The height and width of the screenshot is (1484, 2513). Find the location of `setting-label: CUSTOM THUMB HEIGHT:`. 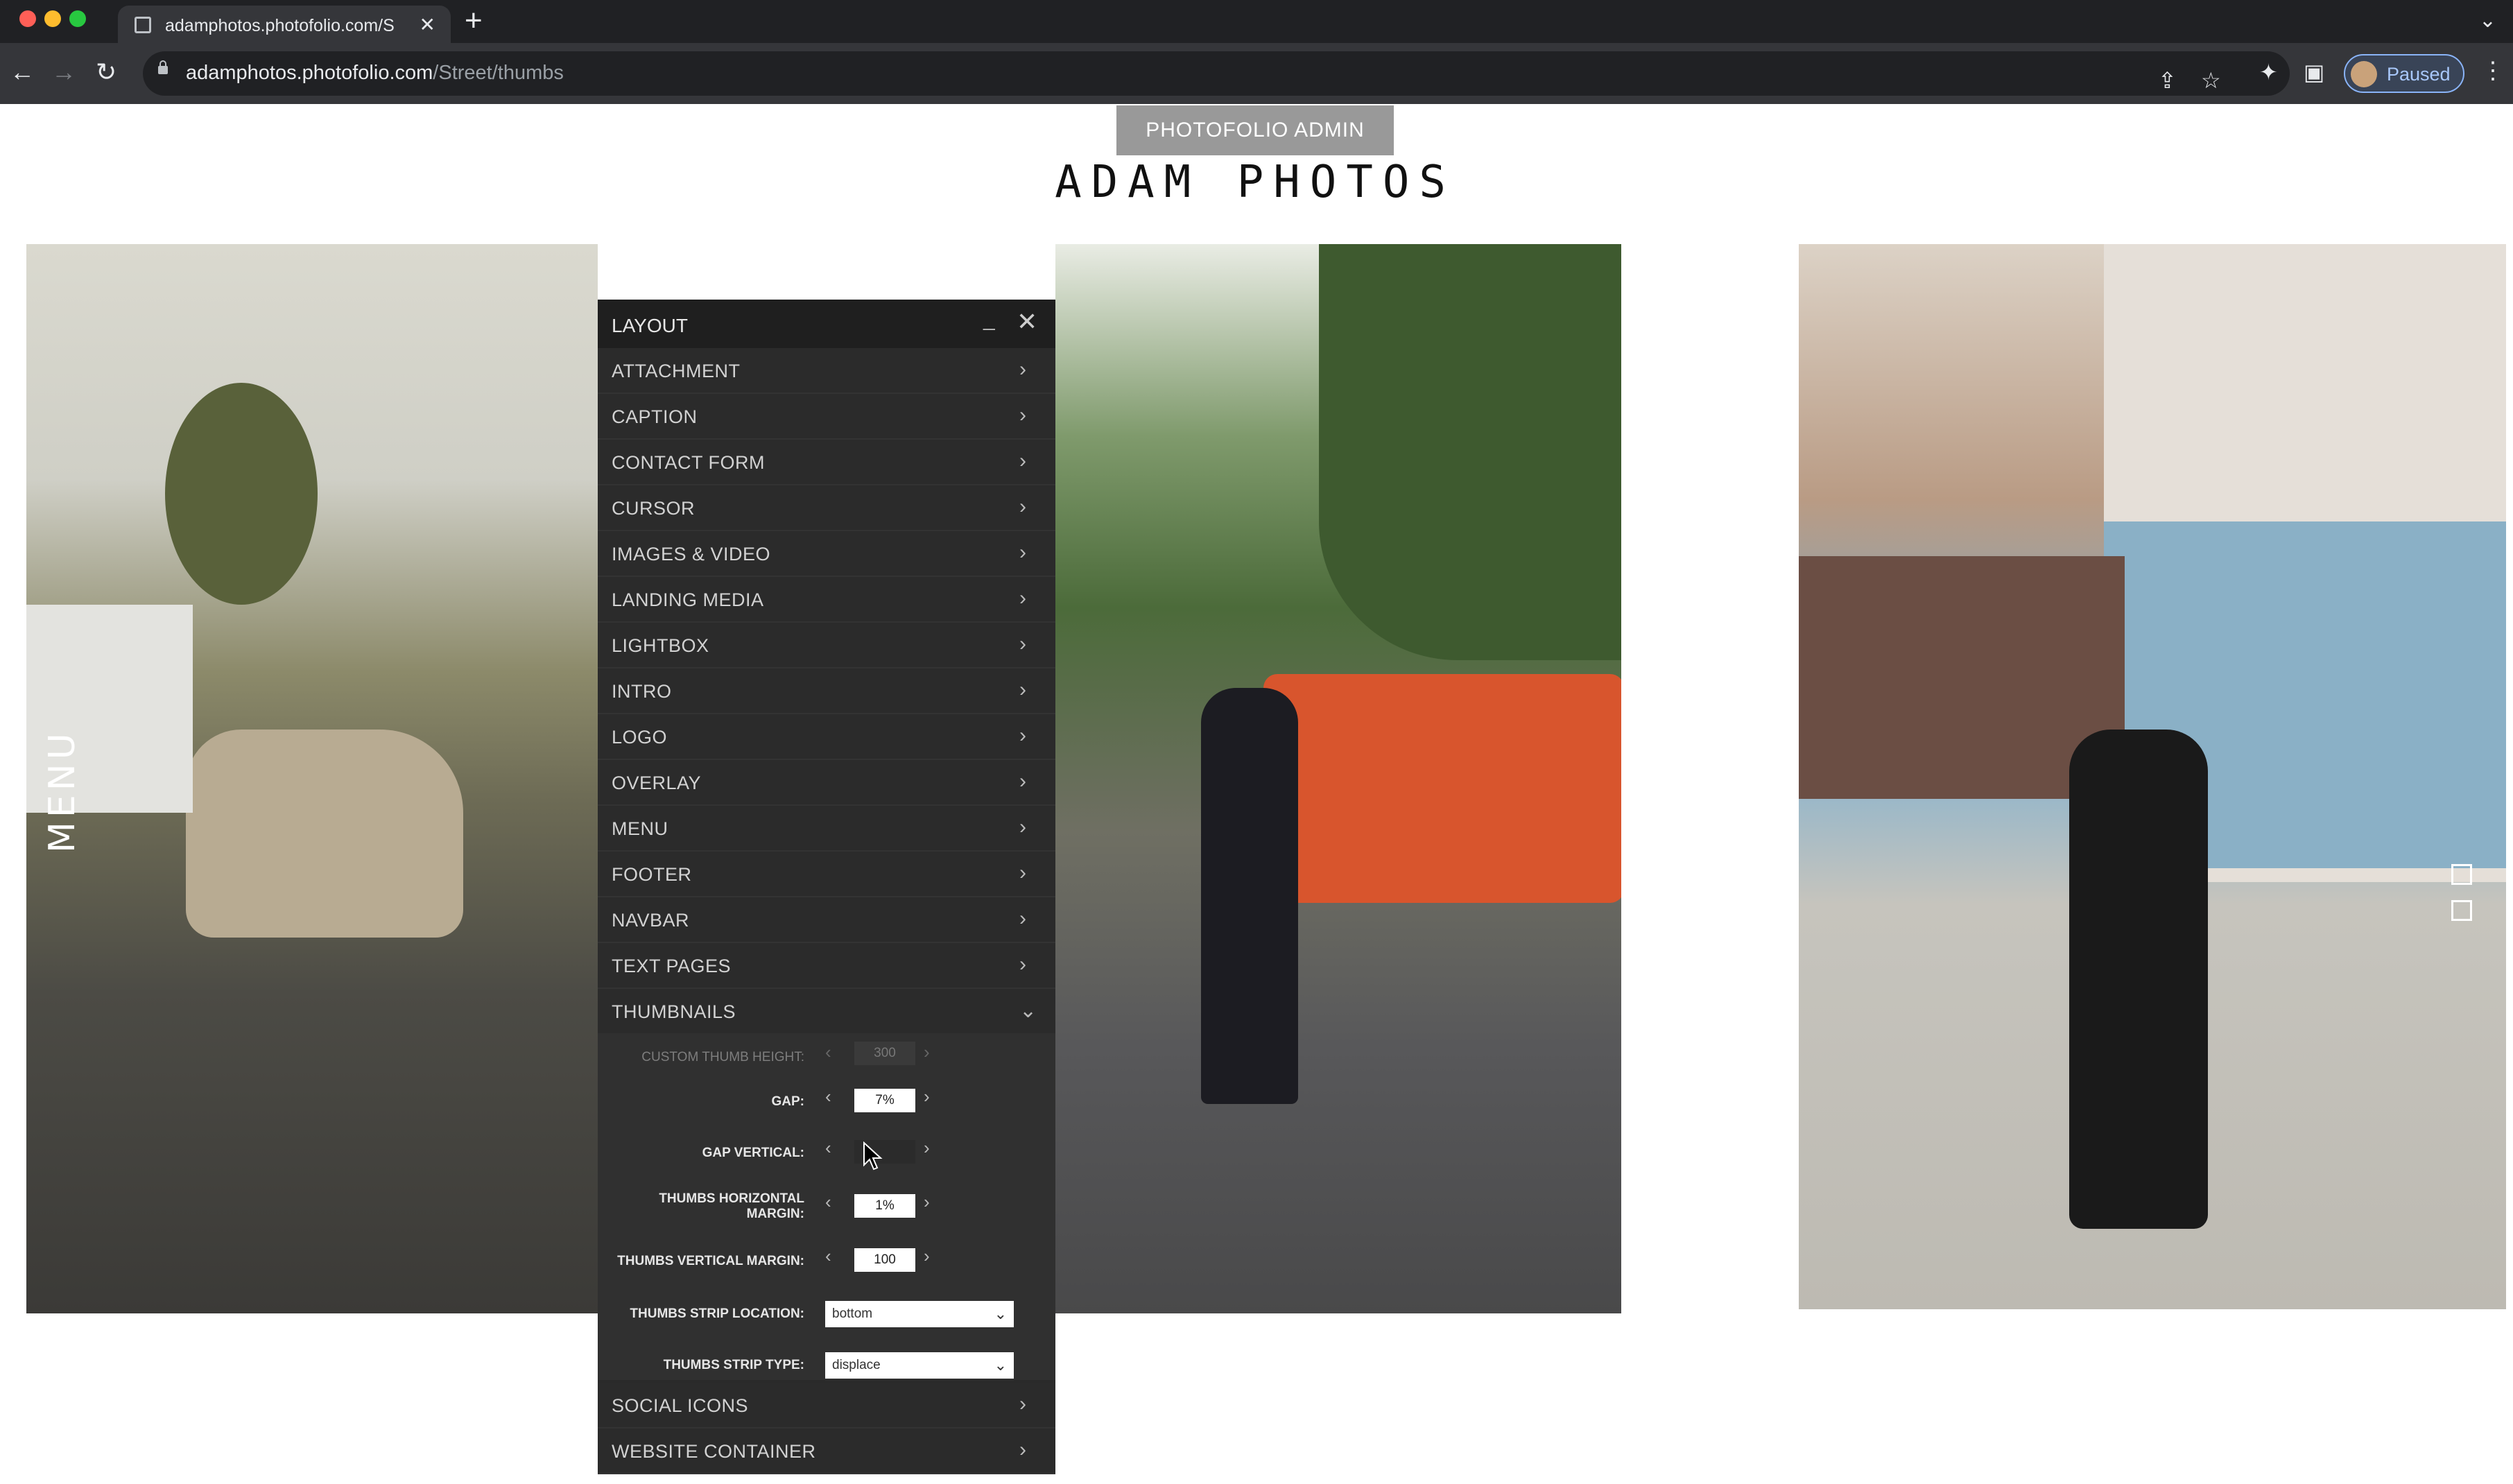

setting-label: CUSTOM THUMB HEIGHT: is located at coordinates (722, 1057).